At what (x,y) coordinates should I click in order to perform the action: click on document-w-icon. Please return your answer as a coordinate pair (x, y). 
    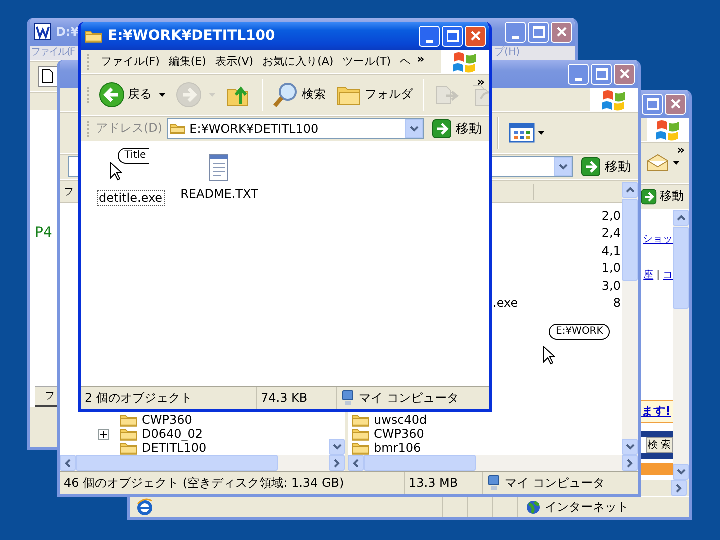
    Looking at the image, I should click on (43, 32).